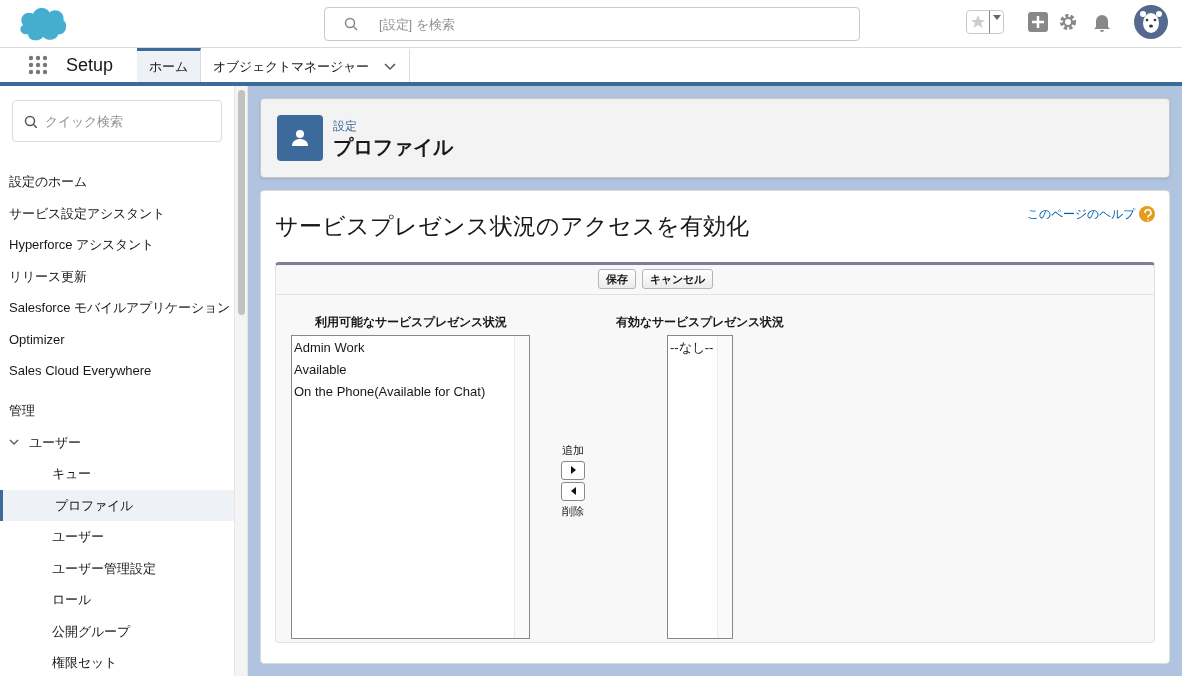 This screenshot has height=676, width=1182. What do you see at coordinates (996, 22) in the screenshot?
I see `caret-icon` at bounding box center [996, 22].